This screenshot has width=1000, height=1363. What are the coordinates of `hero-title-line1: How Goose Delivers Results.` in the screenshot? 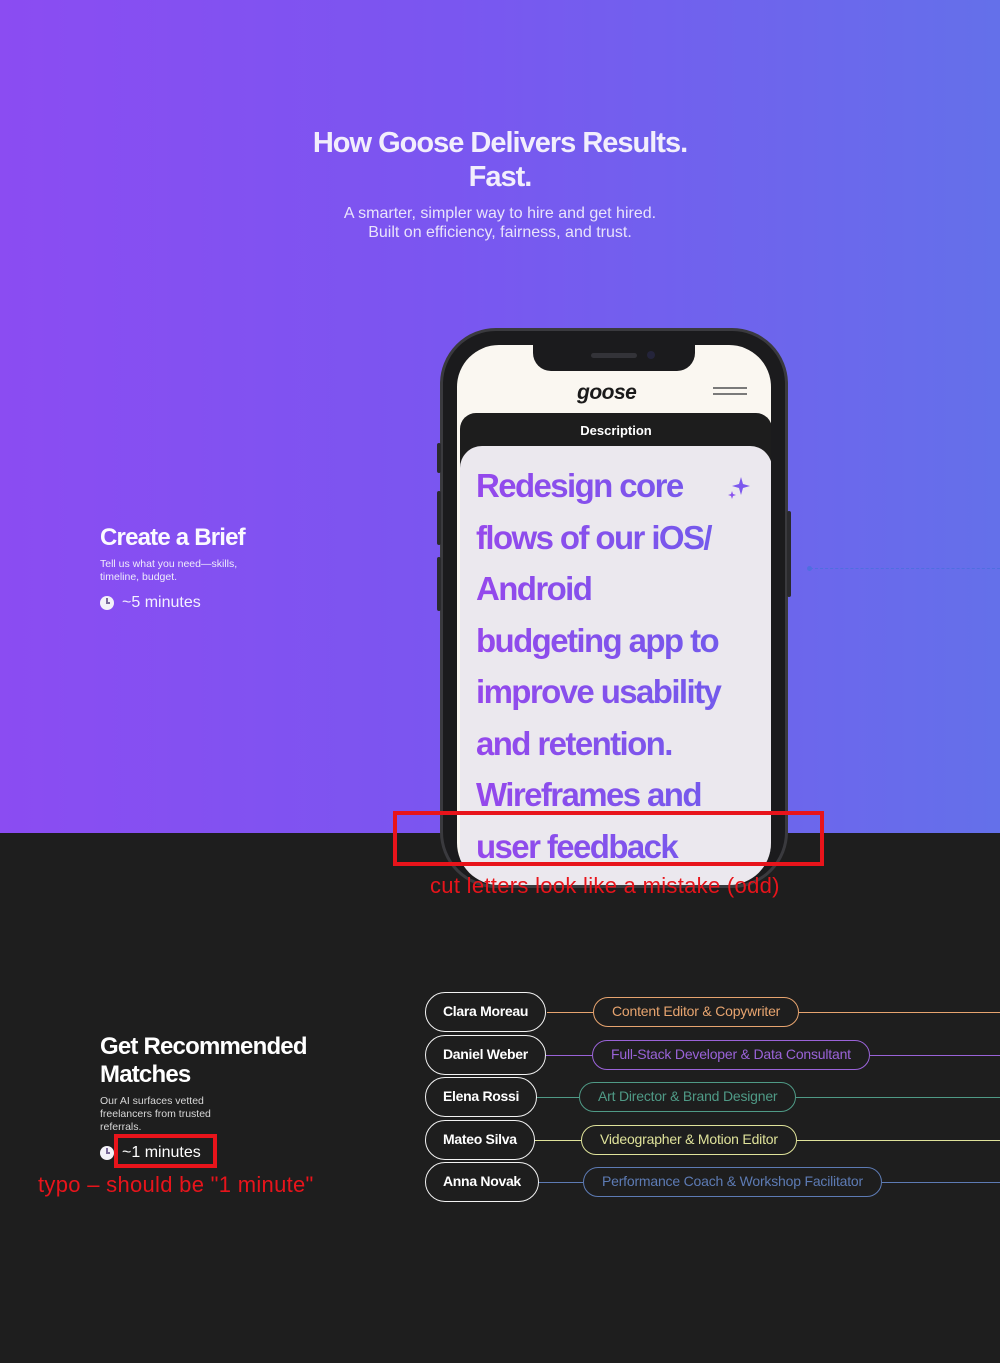 It's located at (500, 143).